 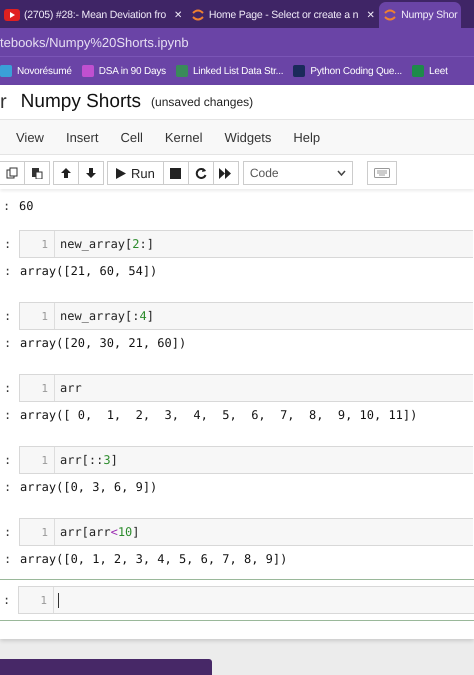 I want to click on paste-button, so click(x=37, y=173).